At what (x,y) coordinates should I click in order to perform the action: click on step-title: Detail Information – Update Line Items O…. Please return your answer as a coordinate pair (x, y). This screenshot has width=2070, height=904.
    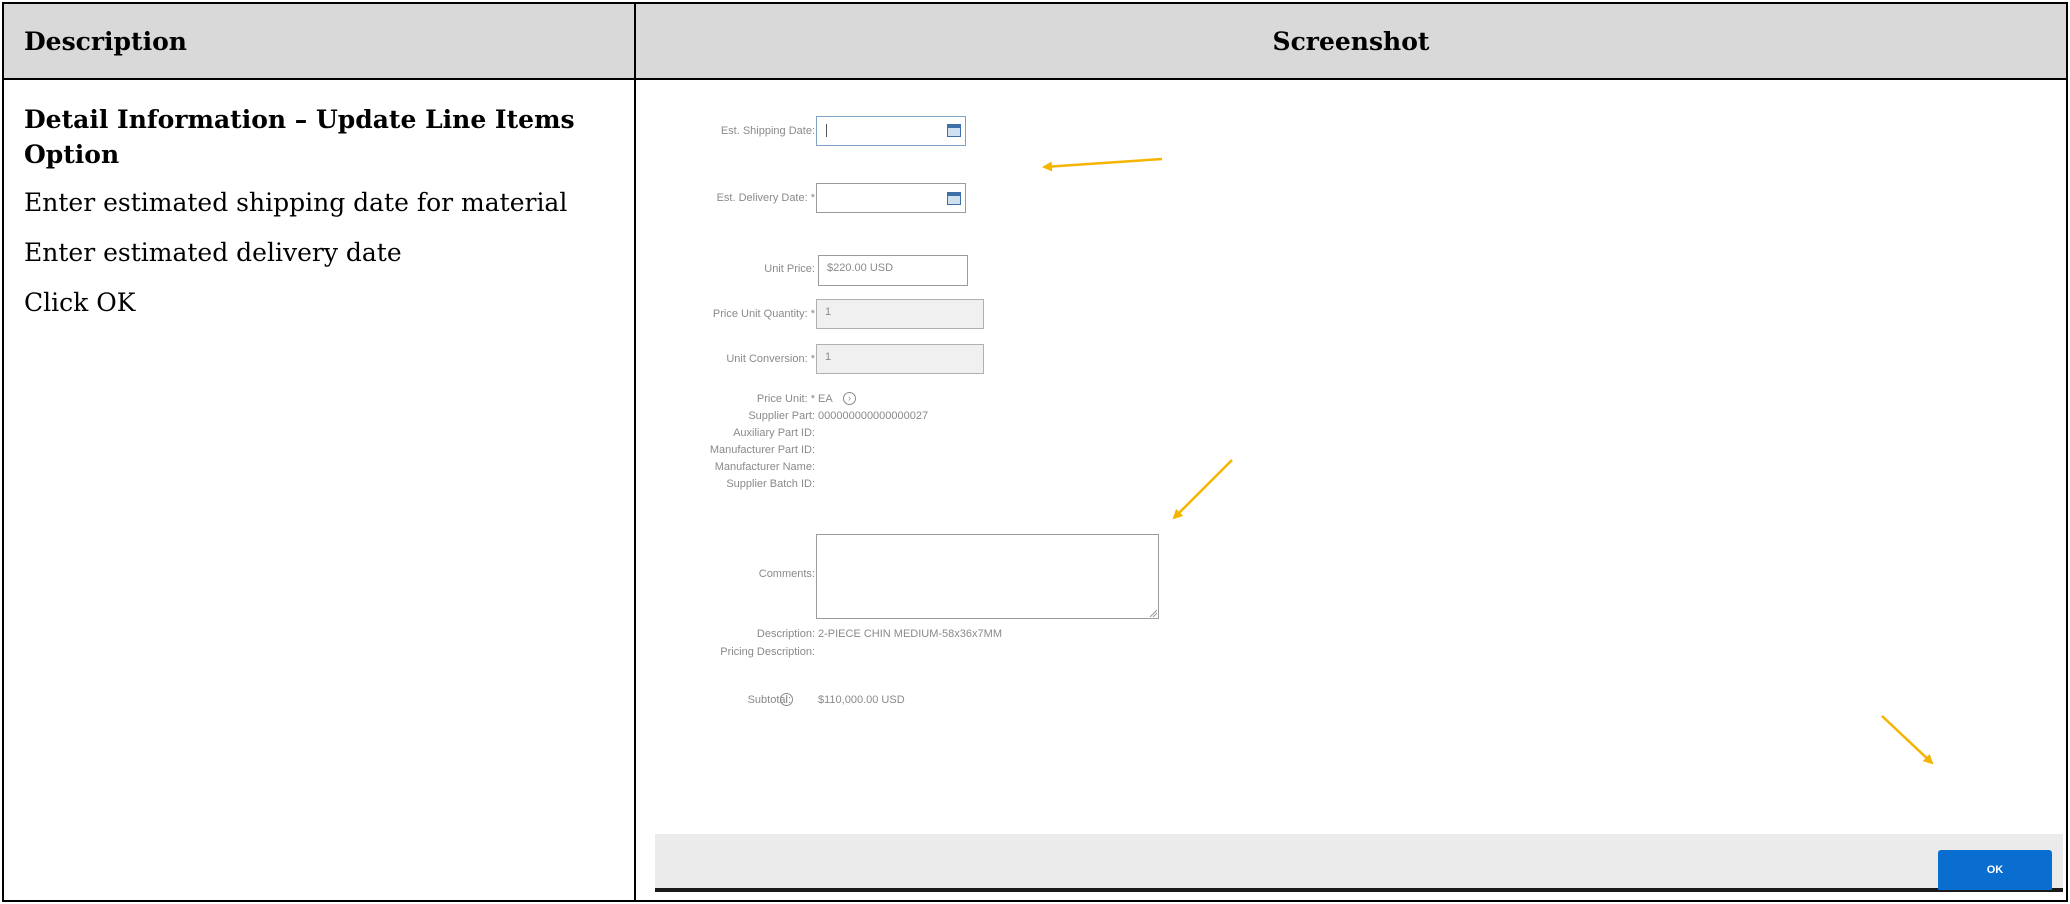
    Looking at the image, I should click on (299, 137).